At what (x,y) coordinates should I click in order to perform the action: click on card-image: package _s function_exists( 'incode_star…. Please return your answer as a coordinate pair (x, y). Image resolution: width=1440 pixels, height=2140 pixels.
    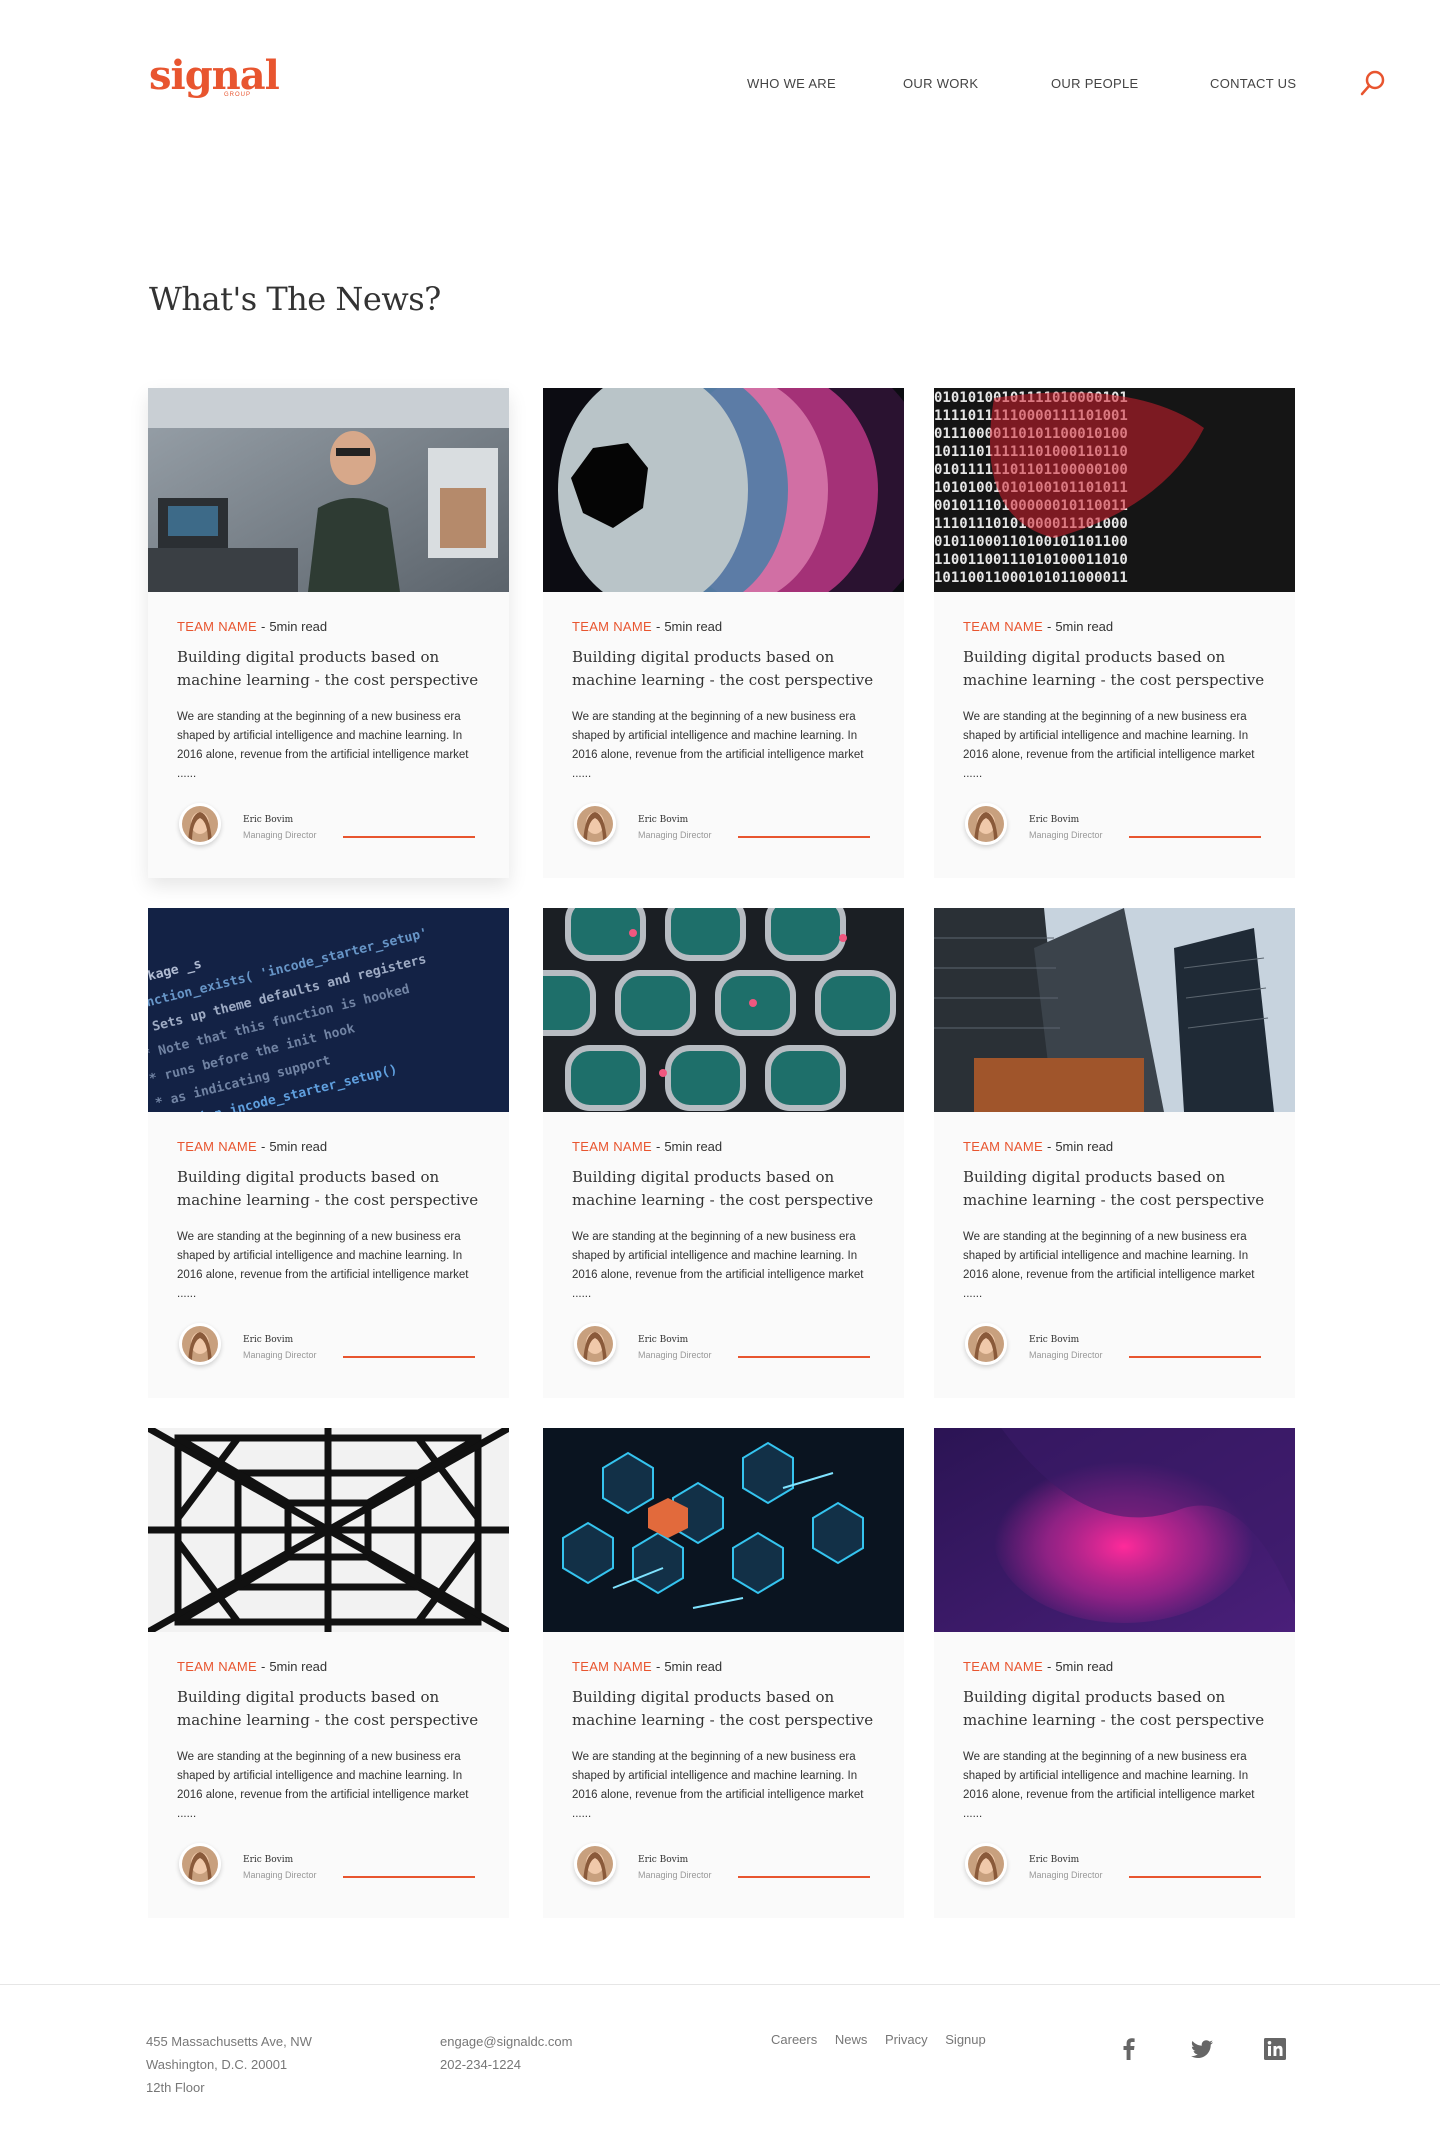
    Looking at the image, I should click on (328, 1010).